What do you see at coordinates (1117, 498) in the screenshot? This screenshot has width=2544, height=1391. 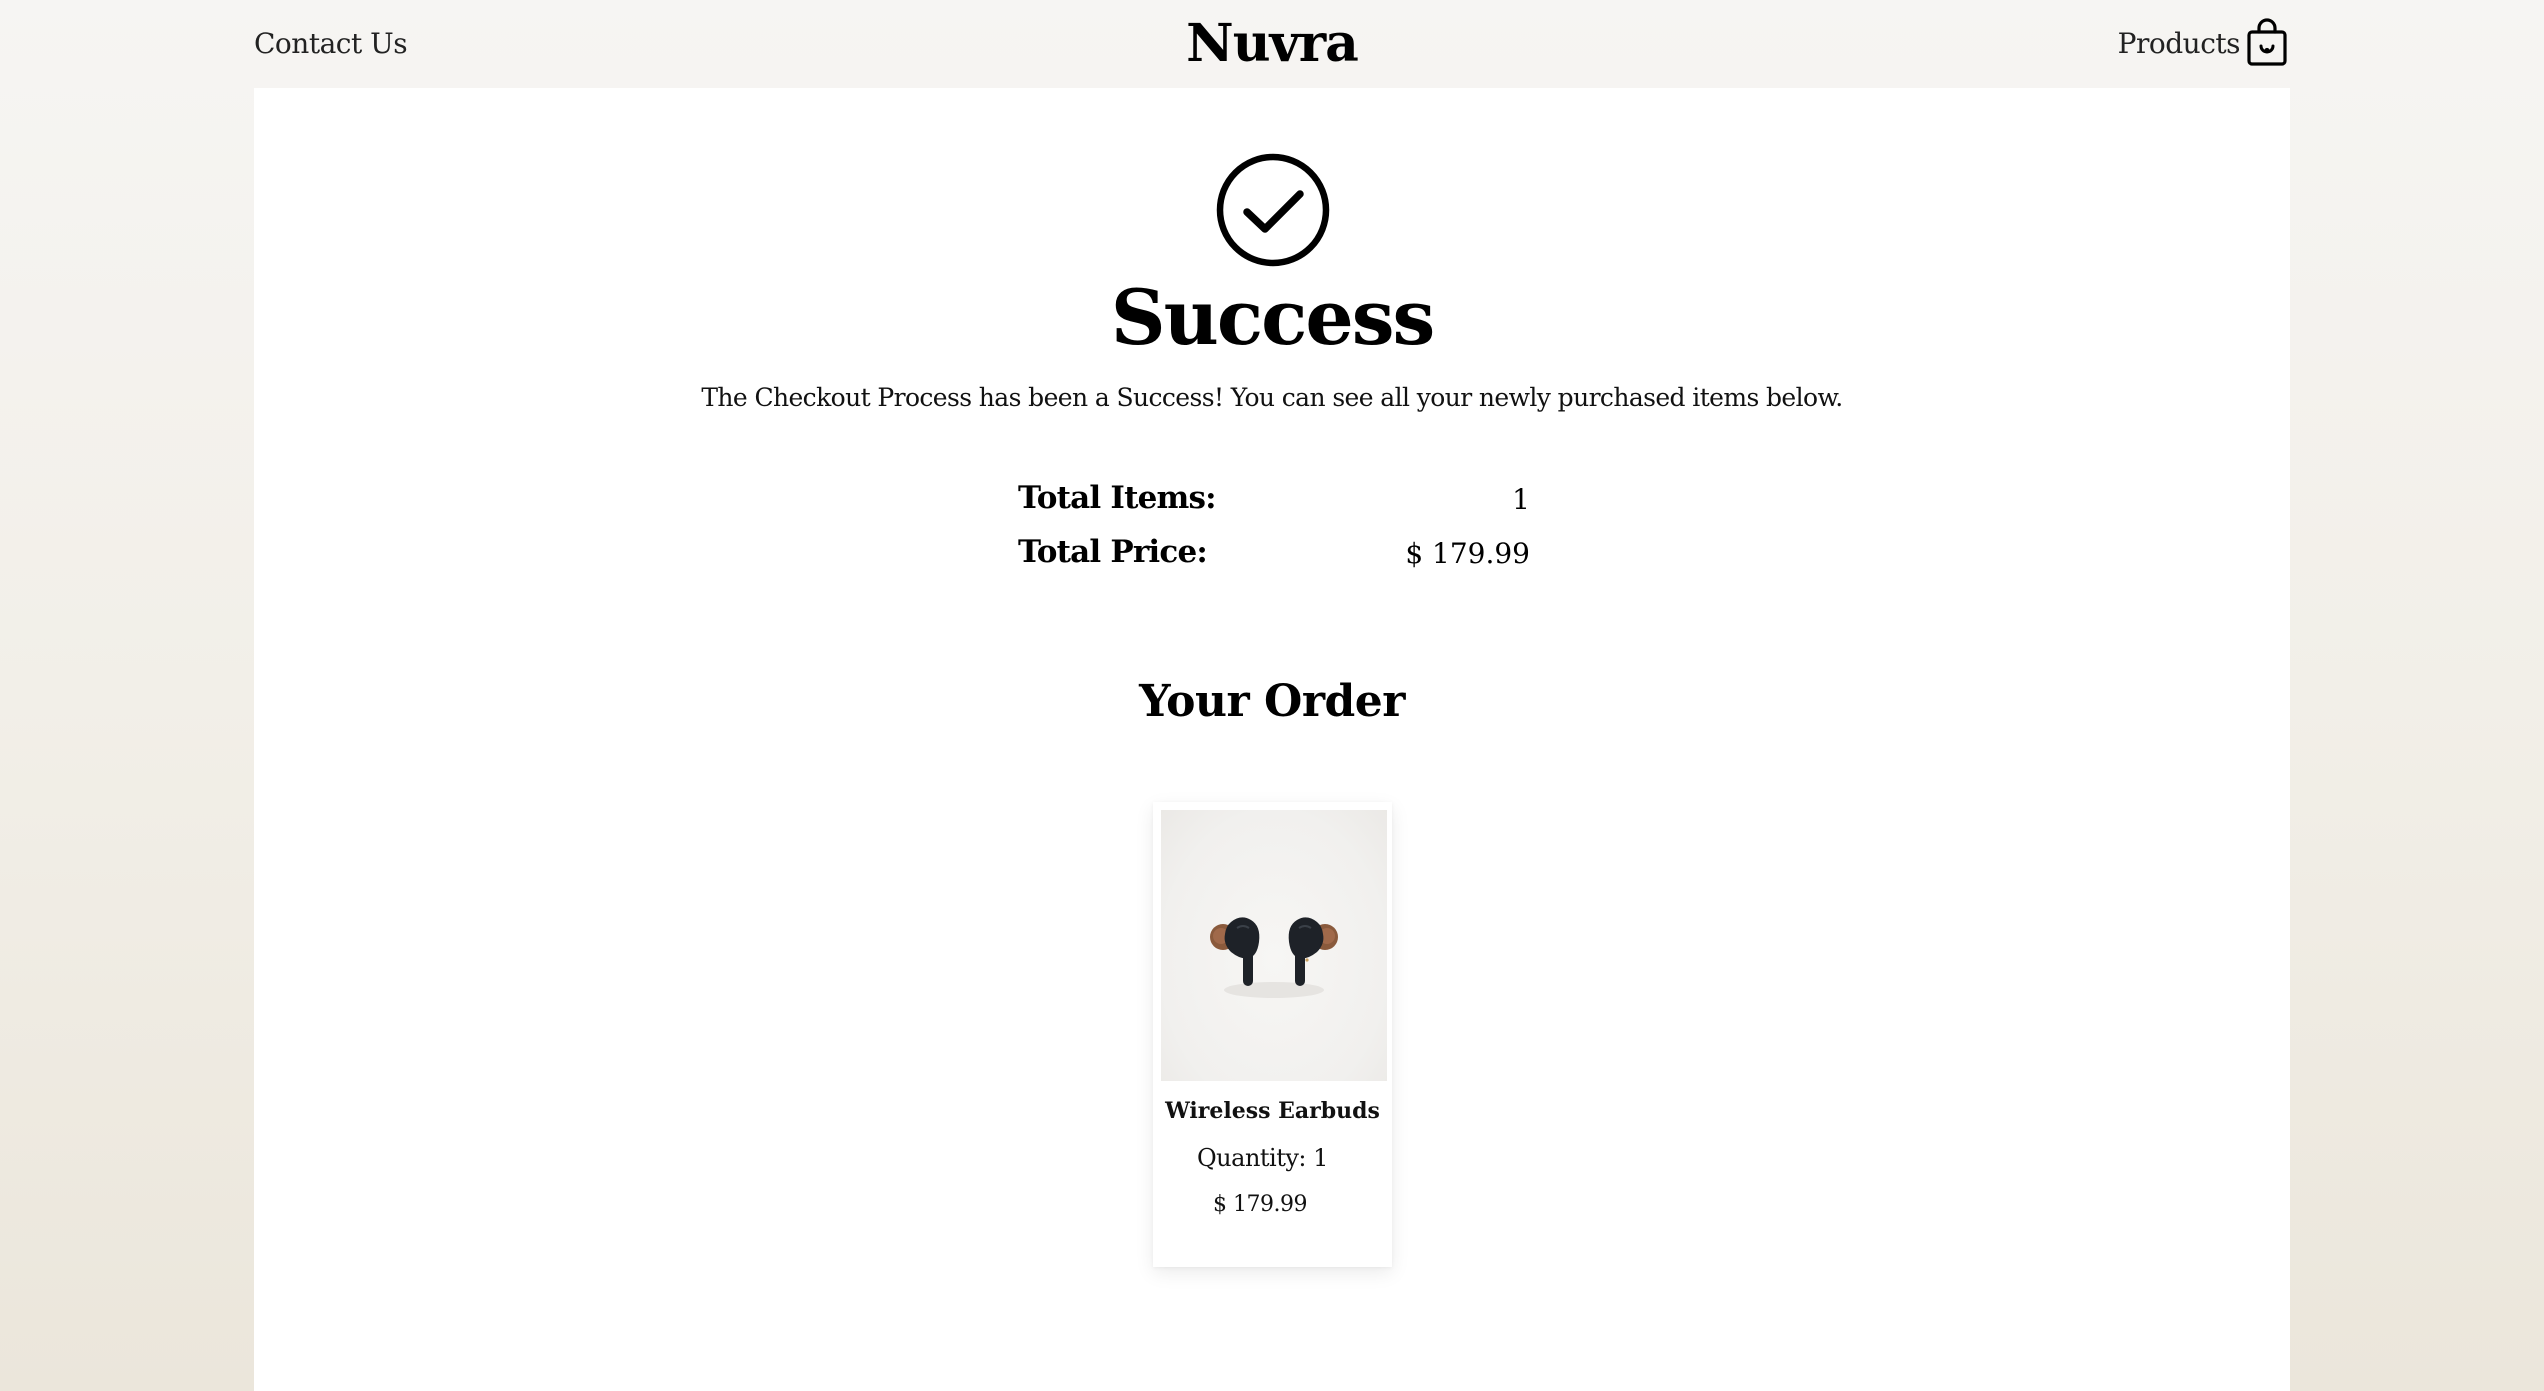 I see `total-items-label: Total Items:` at bounding box center [1117, 498].